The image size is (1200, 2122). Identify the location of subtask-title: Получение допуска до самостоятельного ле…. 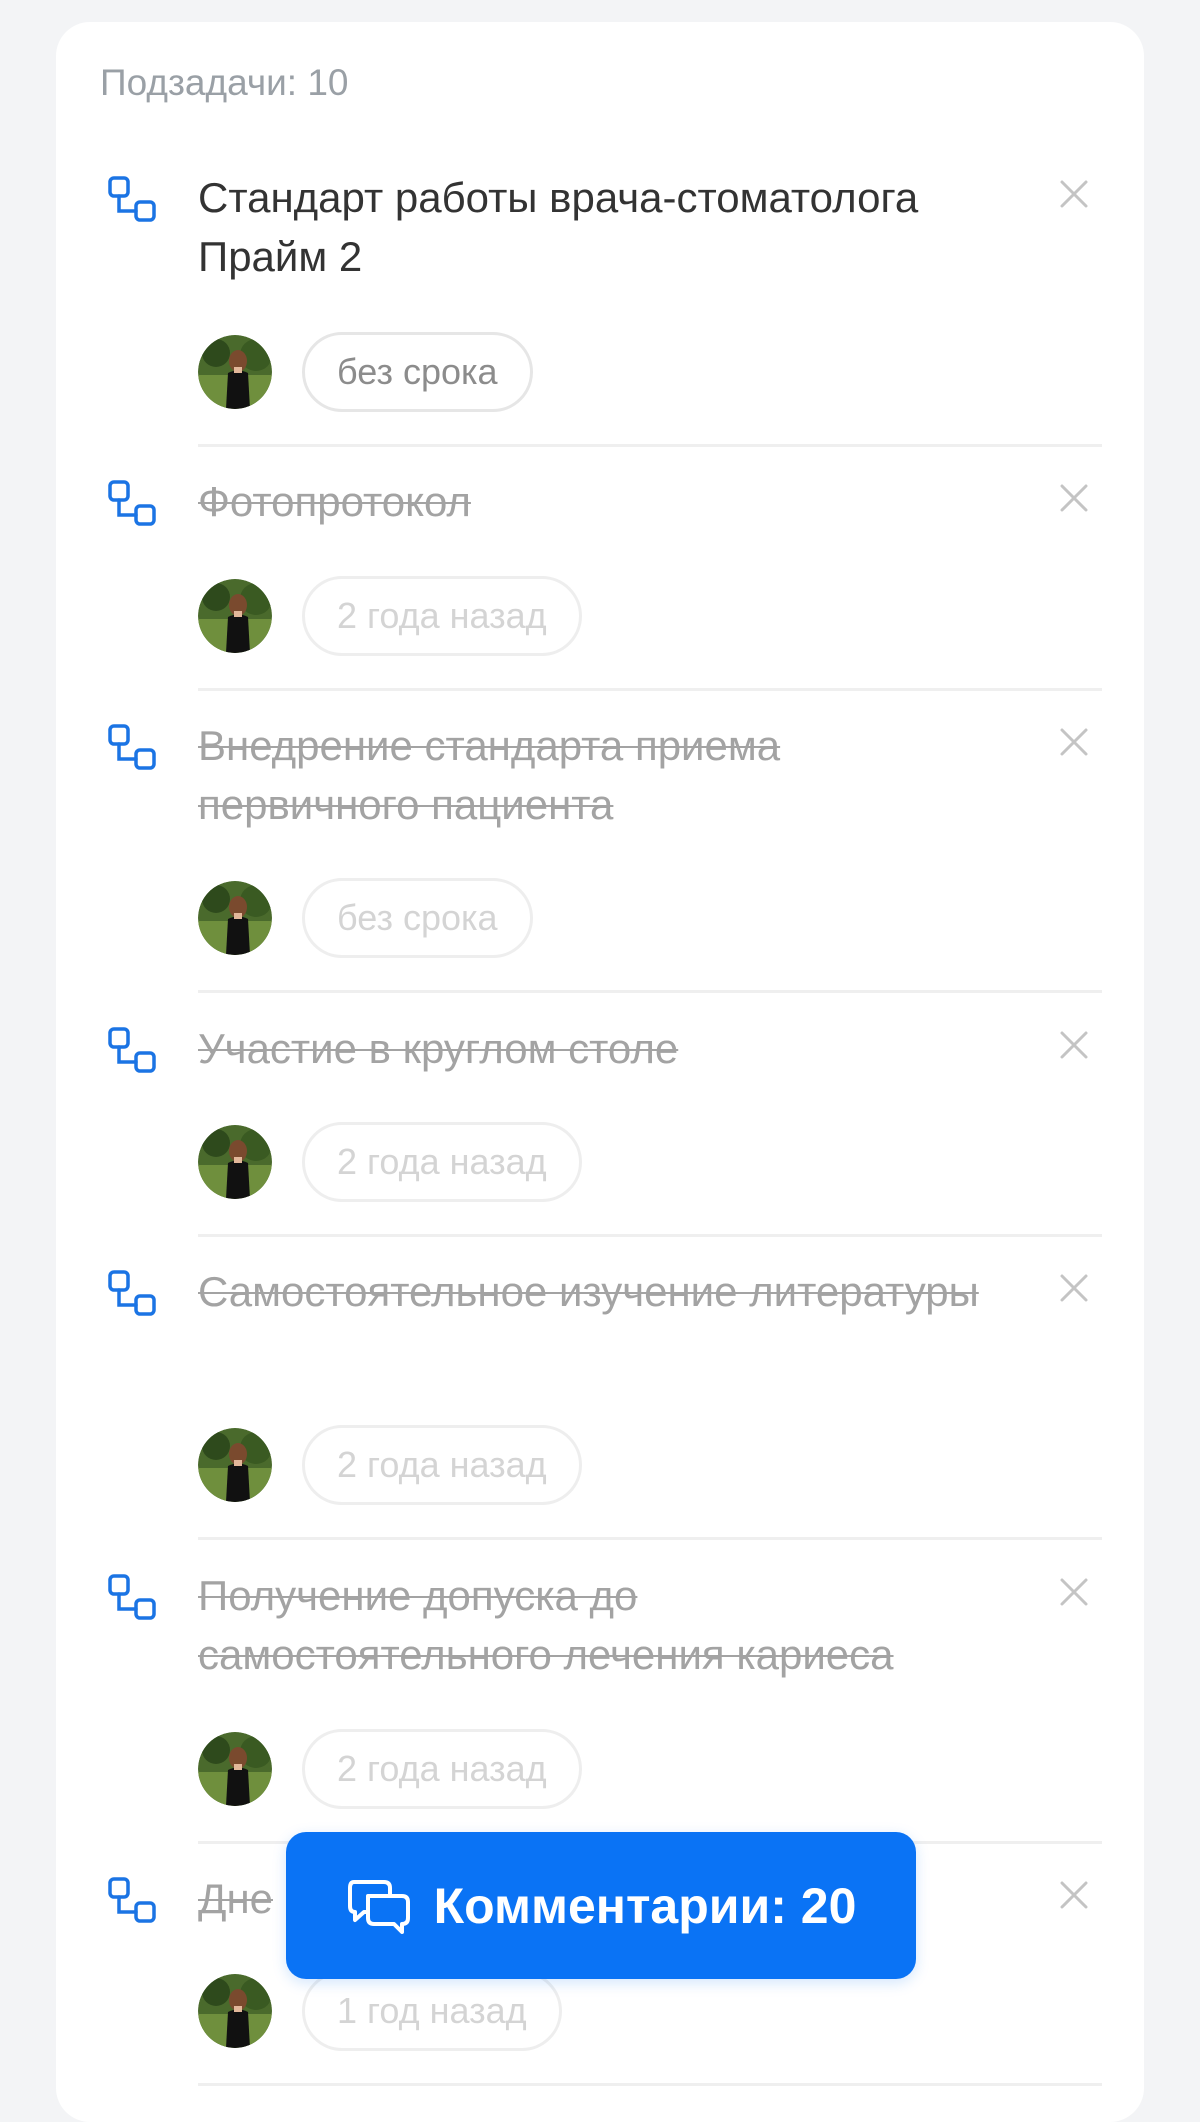
(598, 1625).